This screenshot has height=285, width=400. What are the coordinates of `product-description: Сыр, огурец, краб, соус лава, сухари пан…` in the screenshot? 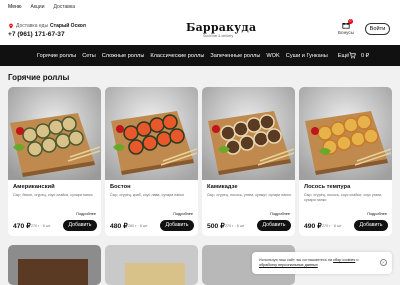 It's located at (147, 195).